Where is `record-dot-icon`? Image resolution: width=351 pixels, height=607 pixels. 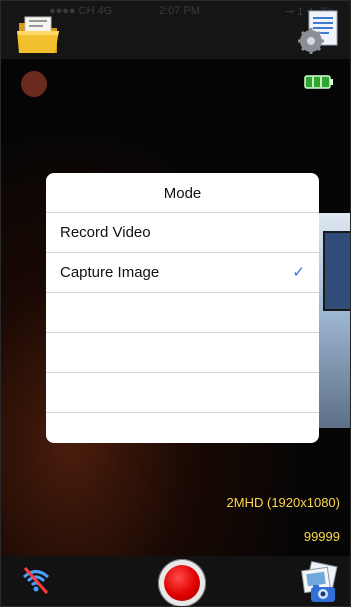 record-dot-icon is located at coordinates (182, 583).